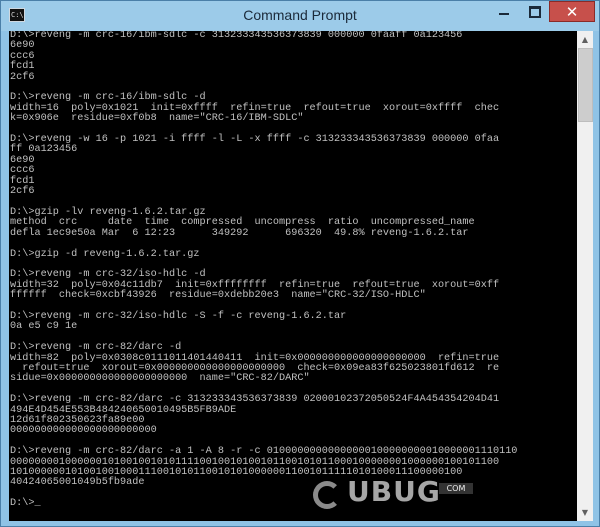  I want to click on maximize-button, so click(534, 11).